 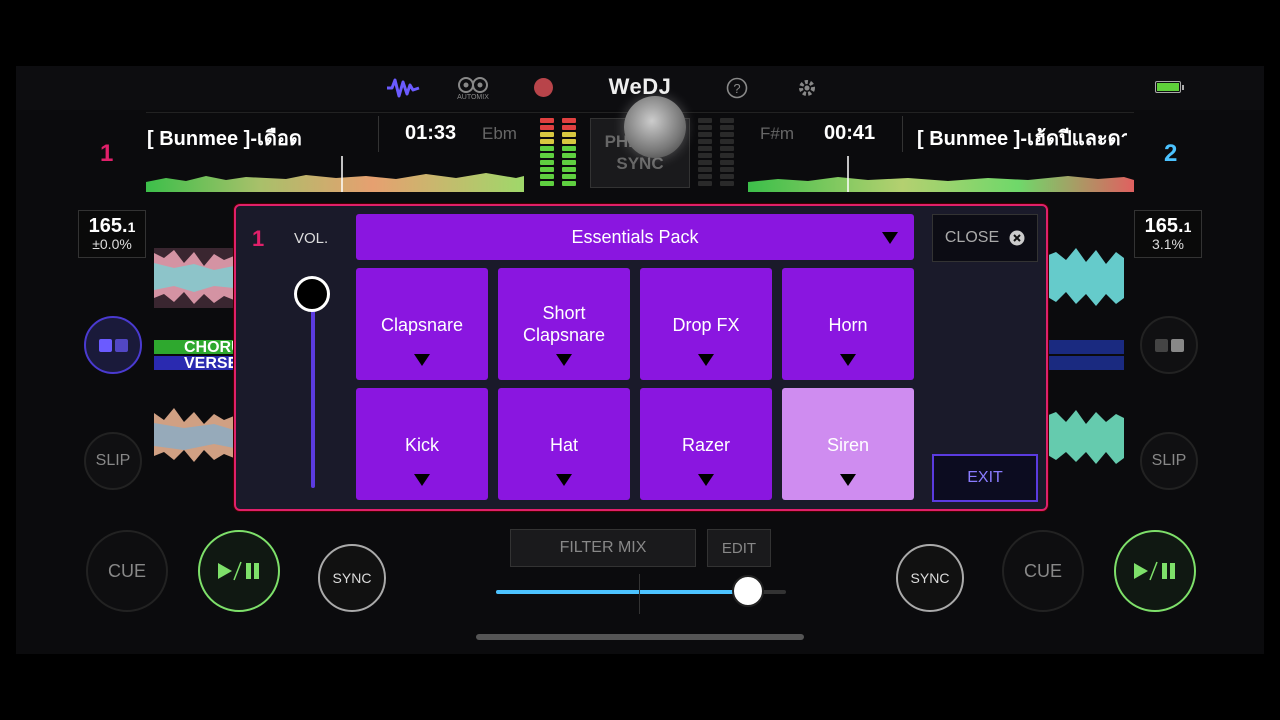 What do you see at coordinates (431, 133) in the screenshot?
I see `deck1-time: 01:33` at bounding box center [431, 133].